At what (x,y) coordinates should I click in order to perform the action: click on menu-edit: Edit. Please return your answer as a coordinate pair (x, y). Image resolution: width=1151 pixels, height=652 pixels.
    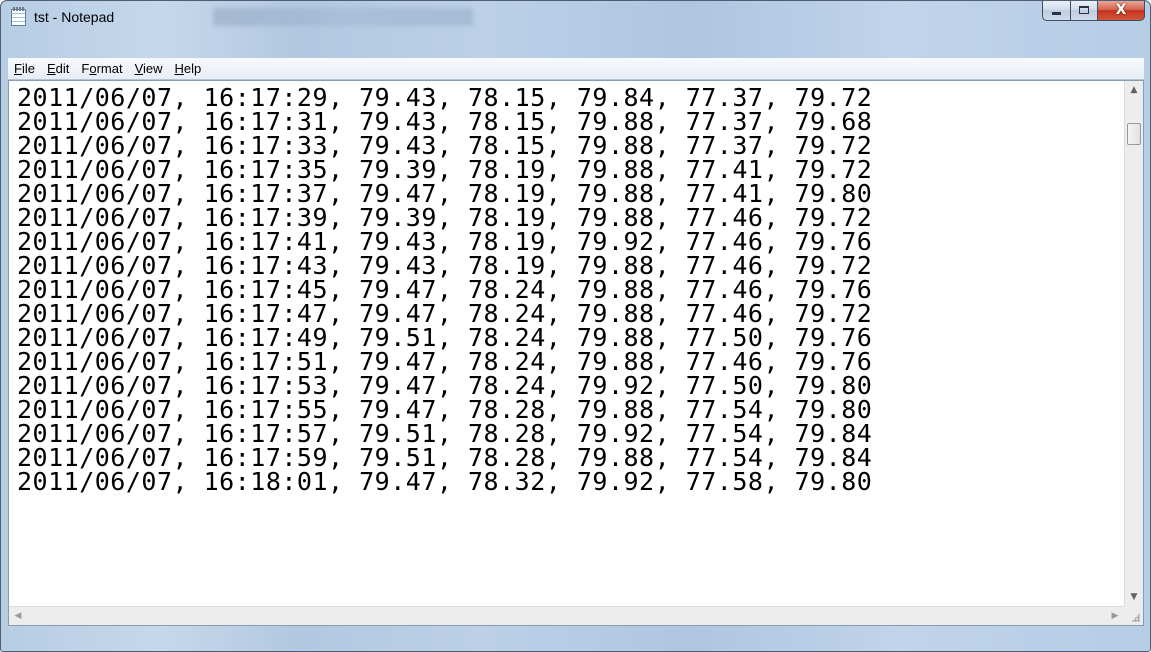
    Looking at the image, I should click on (58, 68).